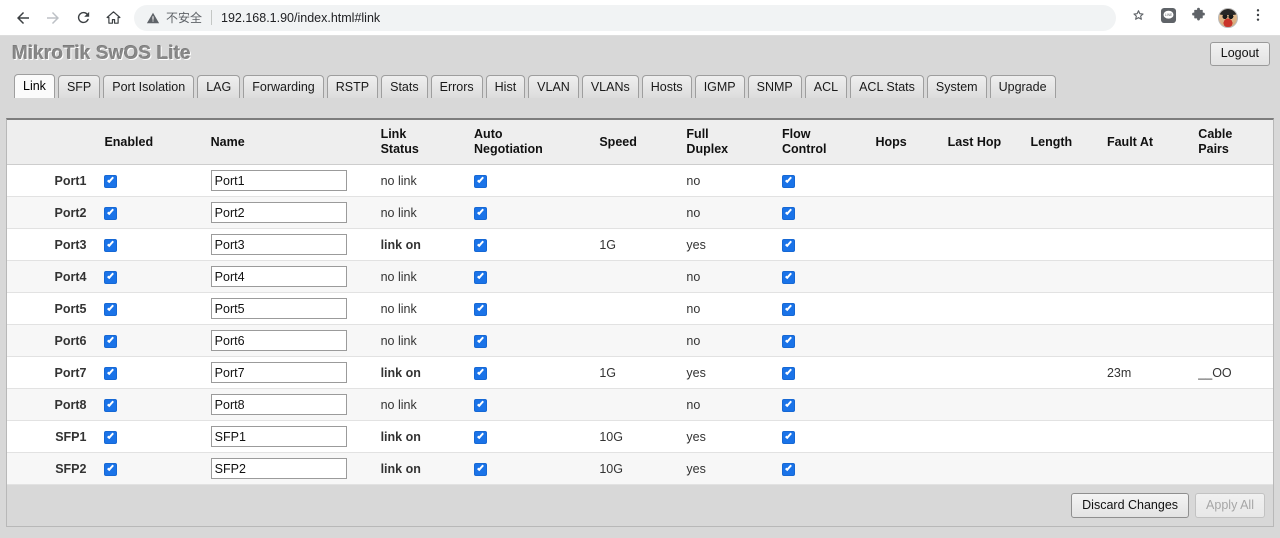  Describe the element at coordinates (113, 18) in the screenshot. I see `home-button` at that location.